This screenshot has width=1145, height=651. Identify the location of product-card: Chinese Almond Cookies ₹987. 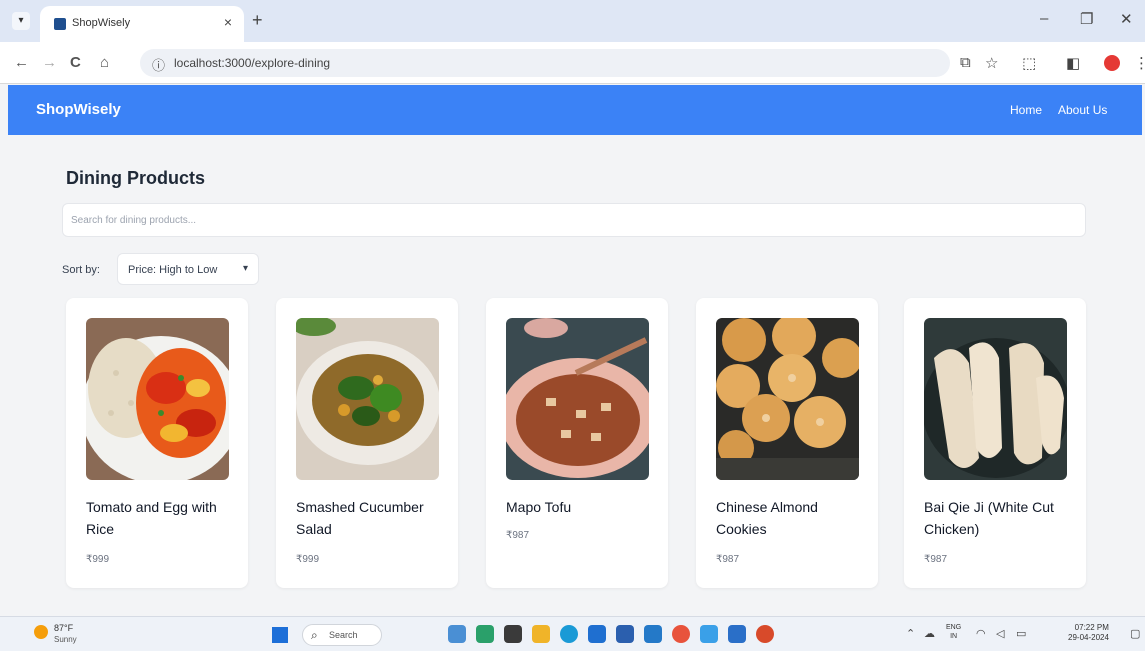
(787, 443).